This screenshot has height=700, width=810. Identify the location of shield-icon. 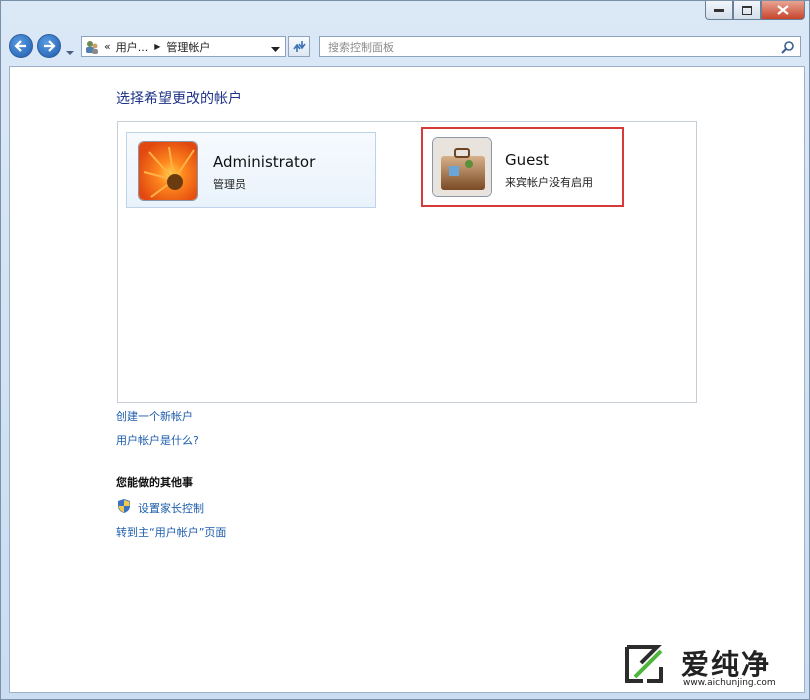
(124, 506).